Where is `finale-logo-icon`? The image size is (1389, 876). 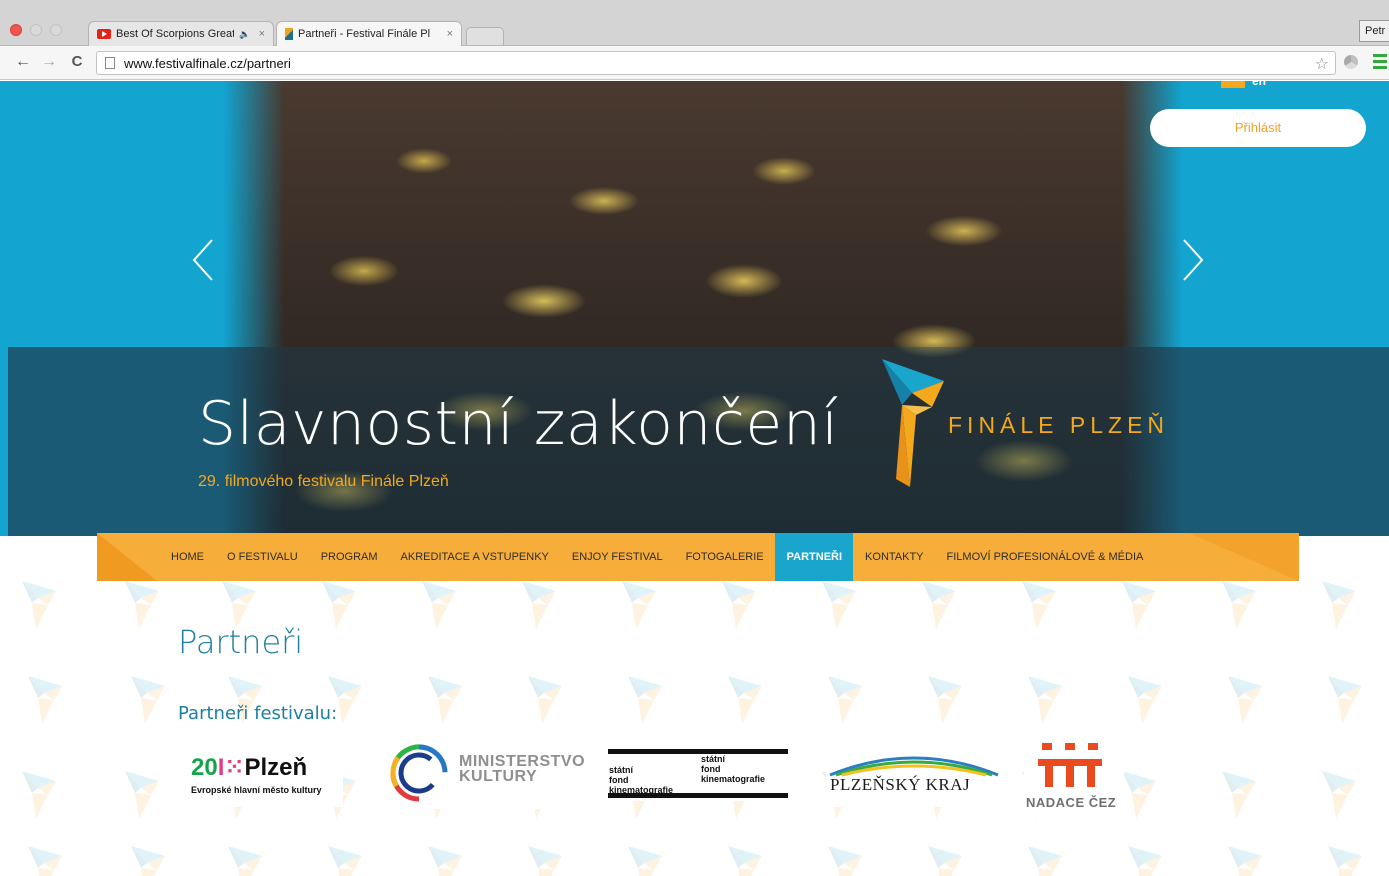
finale-logo-icon is located at coordinates (913, 423).